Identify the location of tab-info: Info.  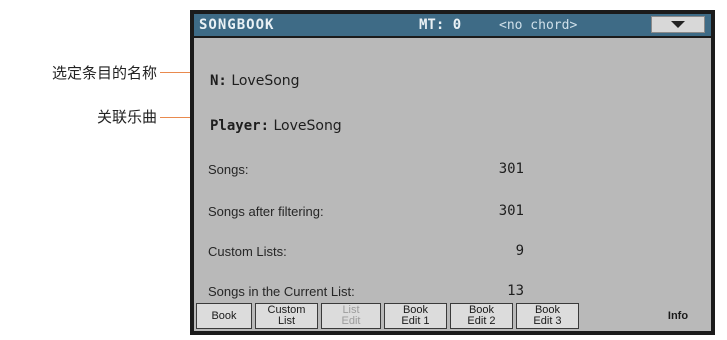
(678, 316).